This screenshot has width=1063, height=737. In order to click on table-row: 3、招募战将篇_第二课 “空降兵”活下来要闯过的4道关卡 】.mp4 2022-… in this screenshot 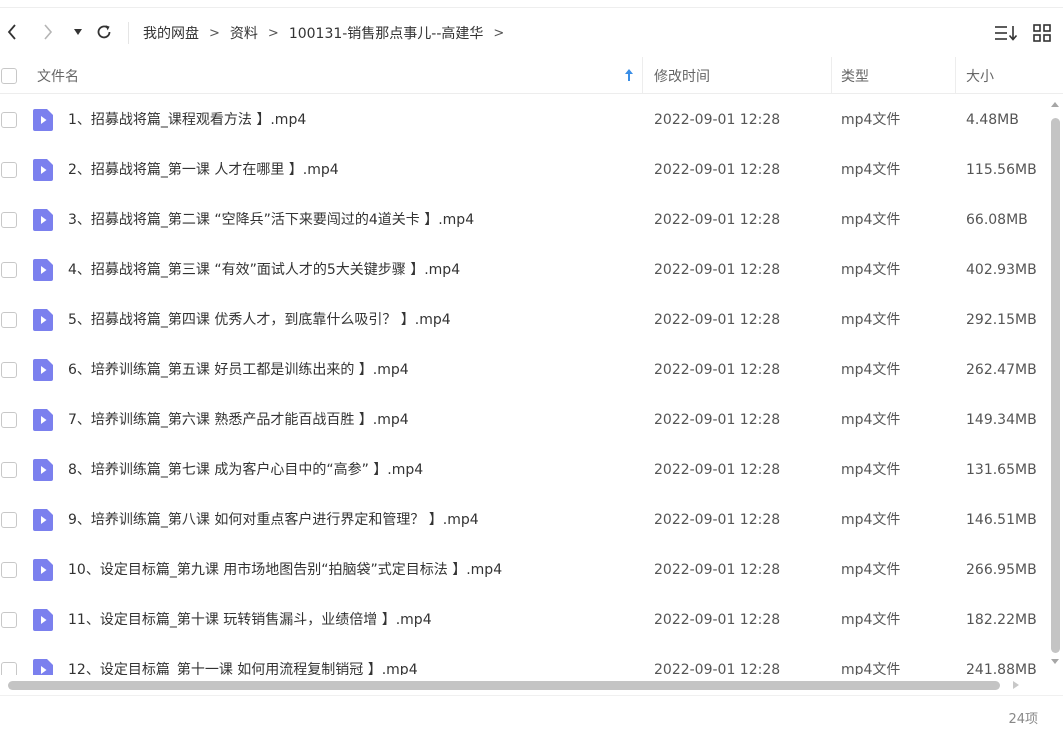, I will do `click(523, 220)`.